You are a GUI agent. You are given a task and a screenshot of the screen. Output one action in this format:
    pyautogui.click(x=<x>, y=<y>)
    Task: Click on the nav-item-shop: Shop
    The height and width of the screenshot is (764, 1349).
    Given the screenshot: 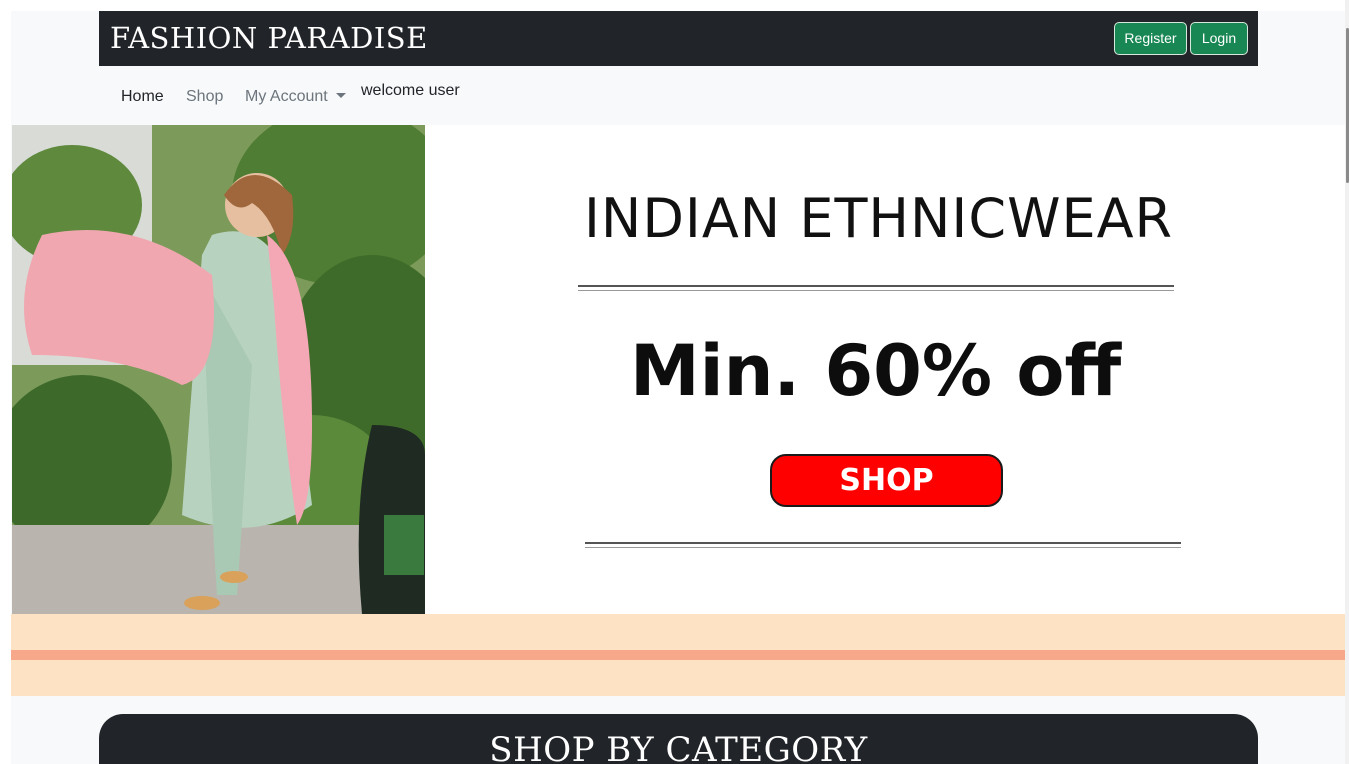 What is the action you would take?
    pyautogui.click(x=204, y=97)
    